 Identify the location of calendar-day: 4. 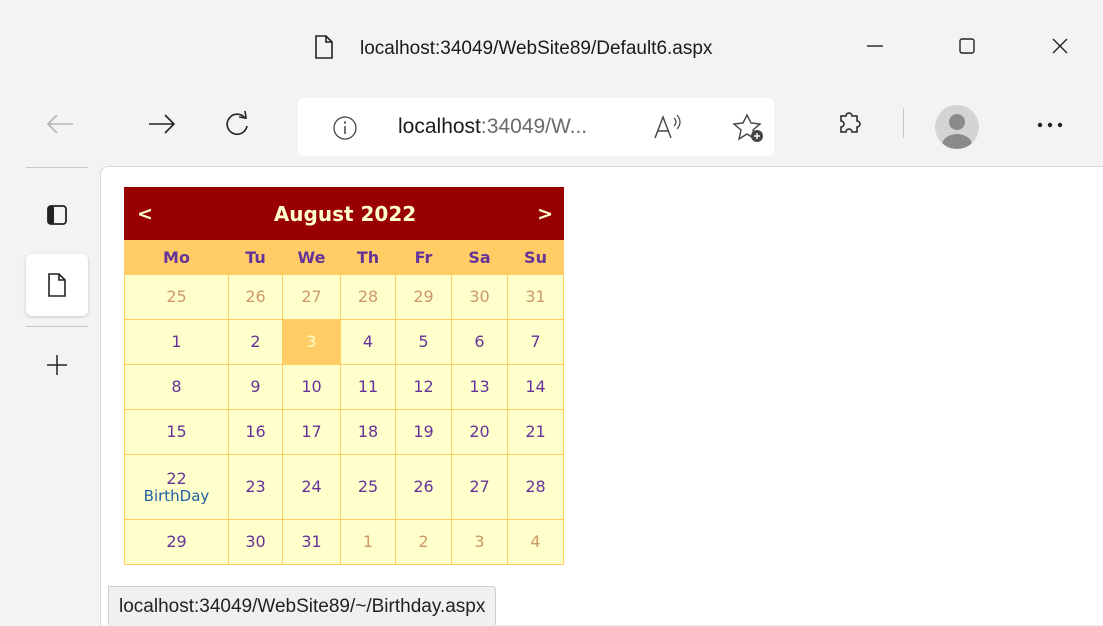
(368, 342).